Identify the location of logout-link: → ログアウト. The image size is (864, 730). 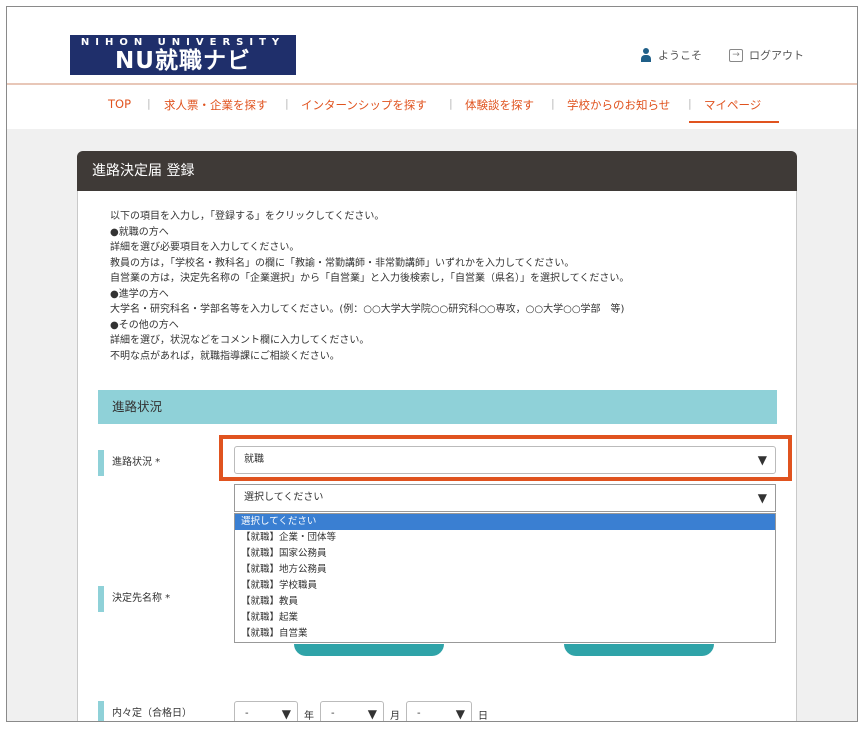
(766, 55).